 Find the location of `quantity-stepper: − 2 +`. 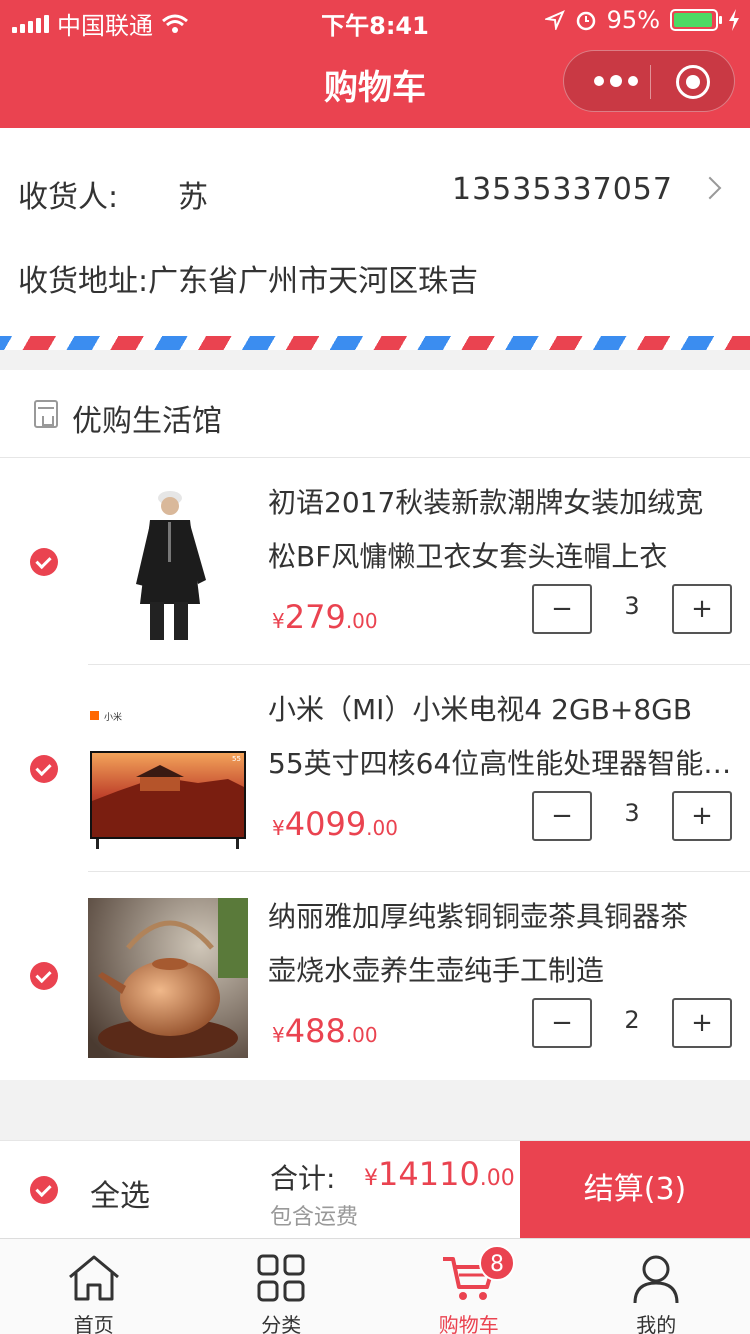

quantity-stepper: − 2 + is located at coordinates (632, 1023).